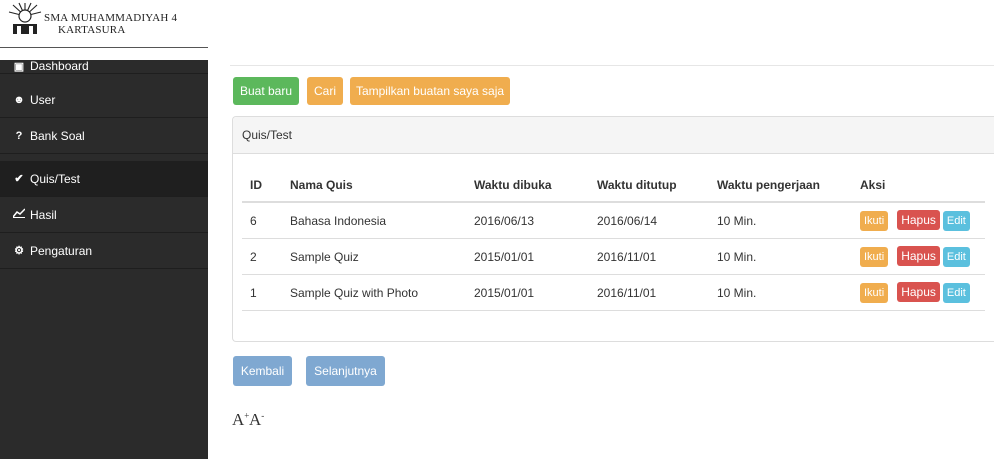  What do you see at coordinates (497, 30) in the screenshot?
I see `header: SMA MUHAMMADIYAH 4 KARTASURA` at bounding box center [497, 30].